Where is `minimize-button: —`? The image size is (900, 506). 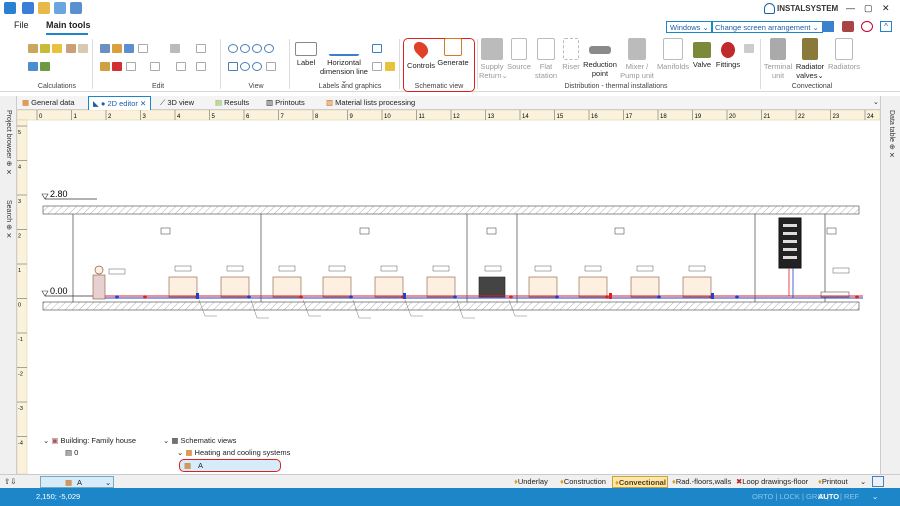
minimize-button: — is located at coordinates (850, 8).